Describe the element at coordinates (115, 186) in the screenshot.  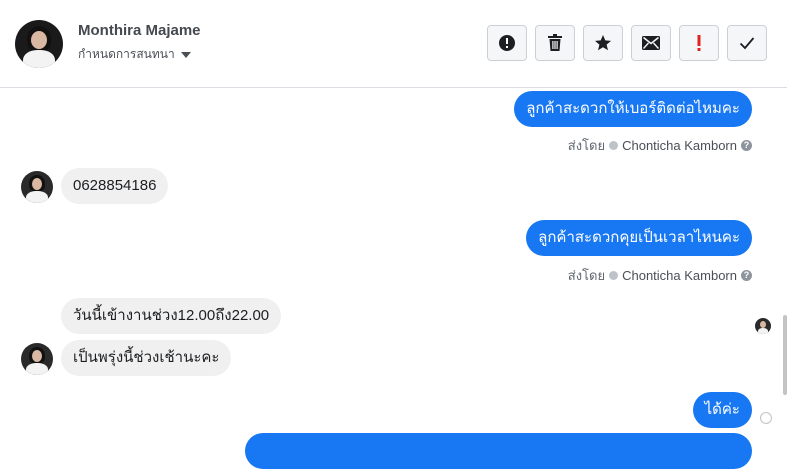
I see `incoming-message: 0628854186` at that location.